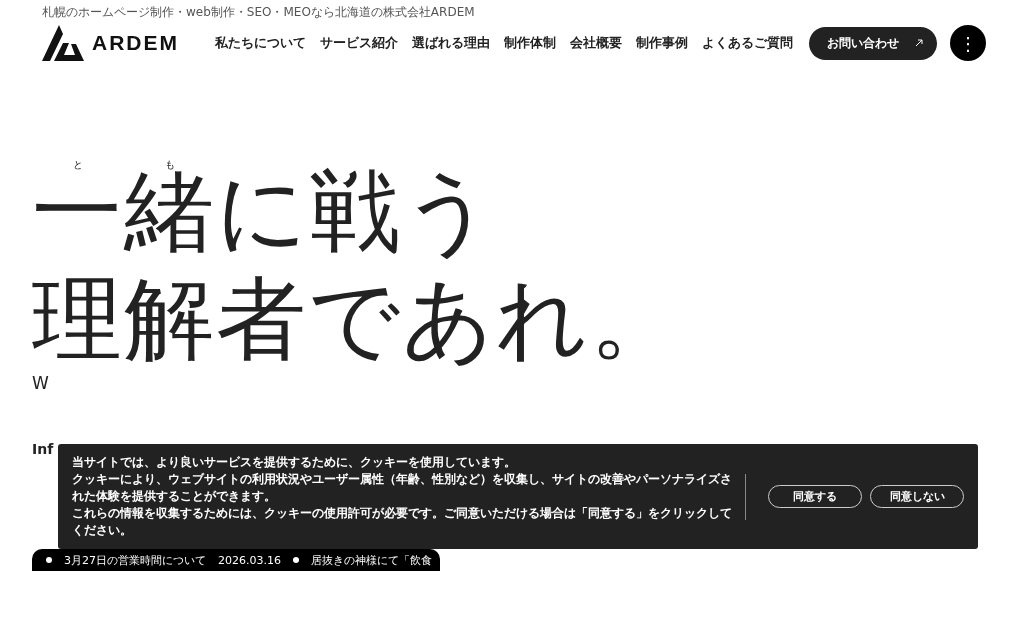  Describe the element at coordinates (359, 43) in the screenshot. I see `nav-link: サービス紹介` at that location.